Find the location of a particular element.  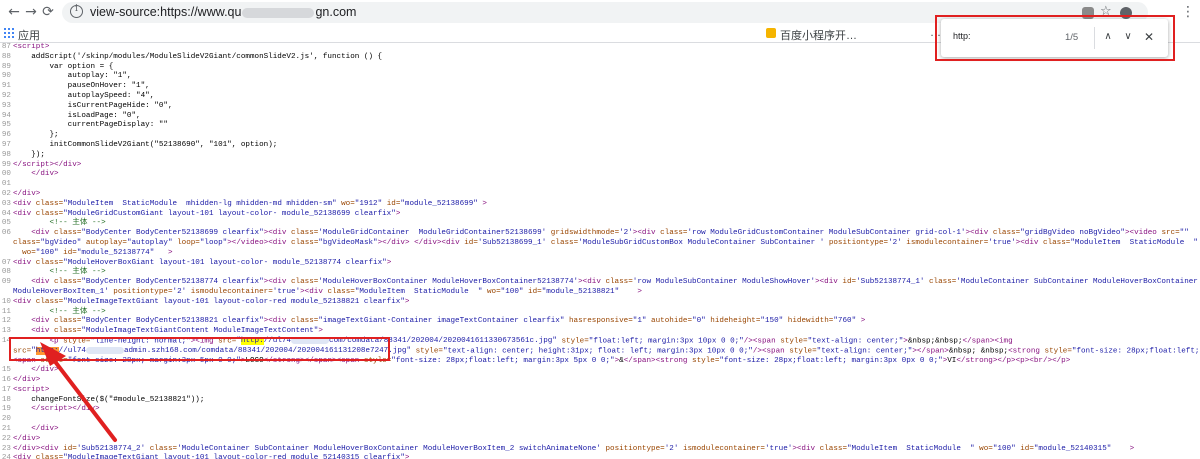

code-line: 20 is located at coordinates (600, 420).